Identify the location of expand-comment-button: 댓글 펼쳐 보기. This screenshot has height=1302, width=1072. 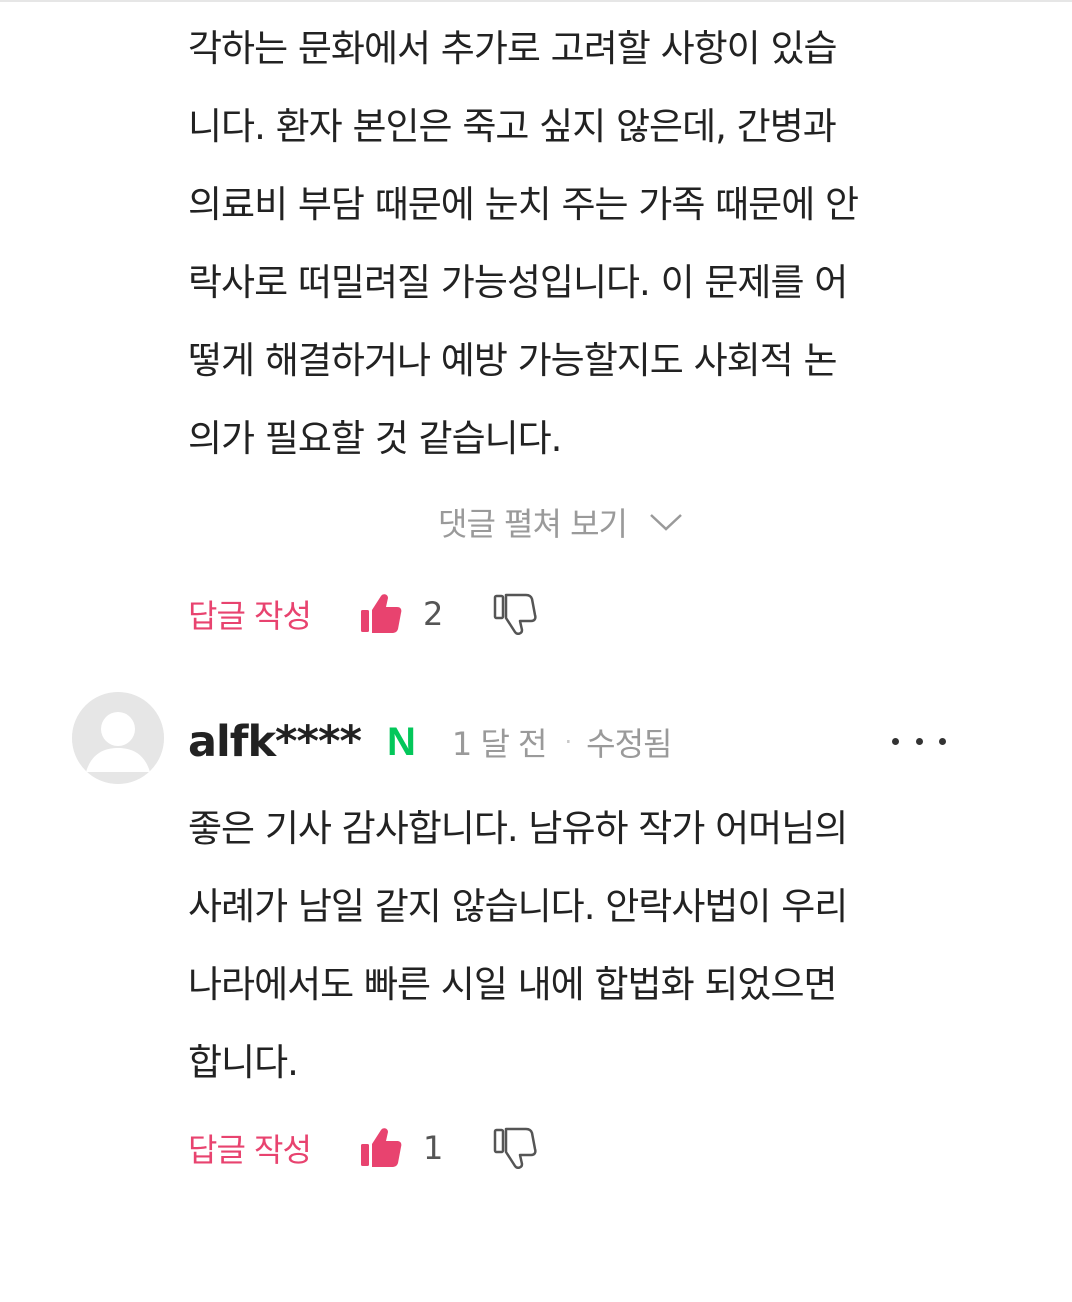
(560, 522).